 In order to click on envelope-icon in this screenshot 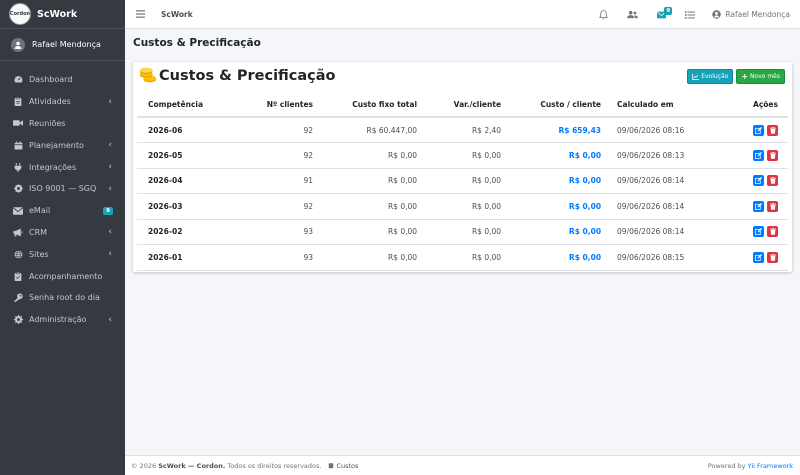, I will do `click(18, 211)`.